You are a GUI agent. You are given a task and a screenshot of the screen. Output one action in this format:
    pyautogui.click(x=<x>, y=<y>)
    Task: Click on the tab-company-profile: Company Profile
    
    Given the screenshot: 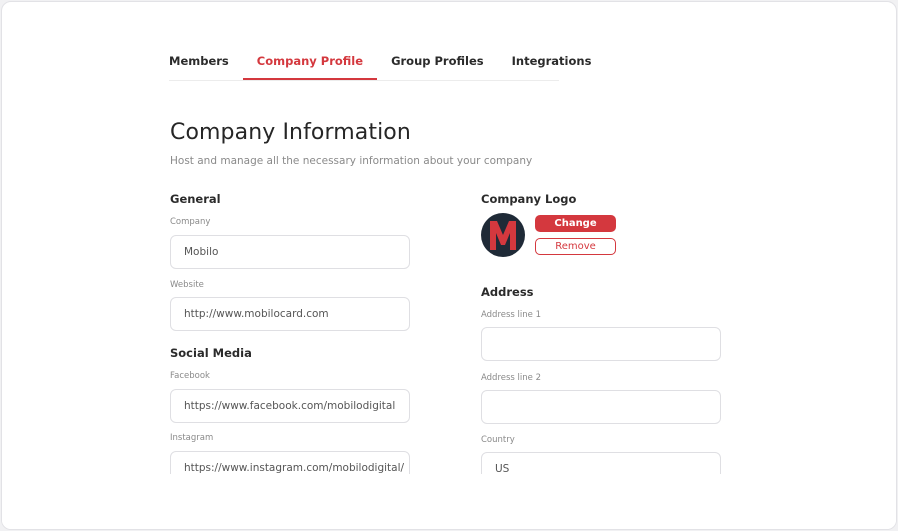 What is the action you would take?
    pyautogui.click(x=310, y=67)
    